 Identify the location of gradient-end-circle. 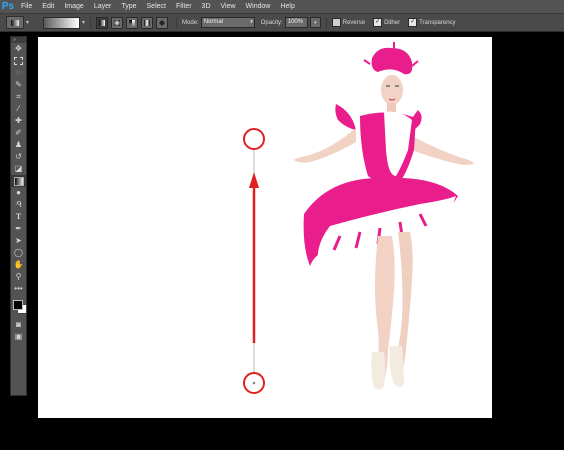
(254, 139).